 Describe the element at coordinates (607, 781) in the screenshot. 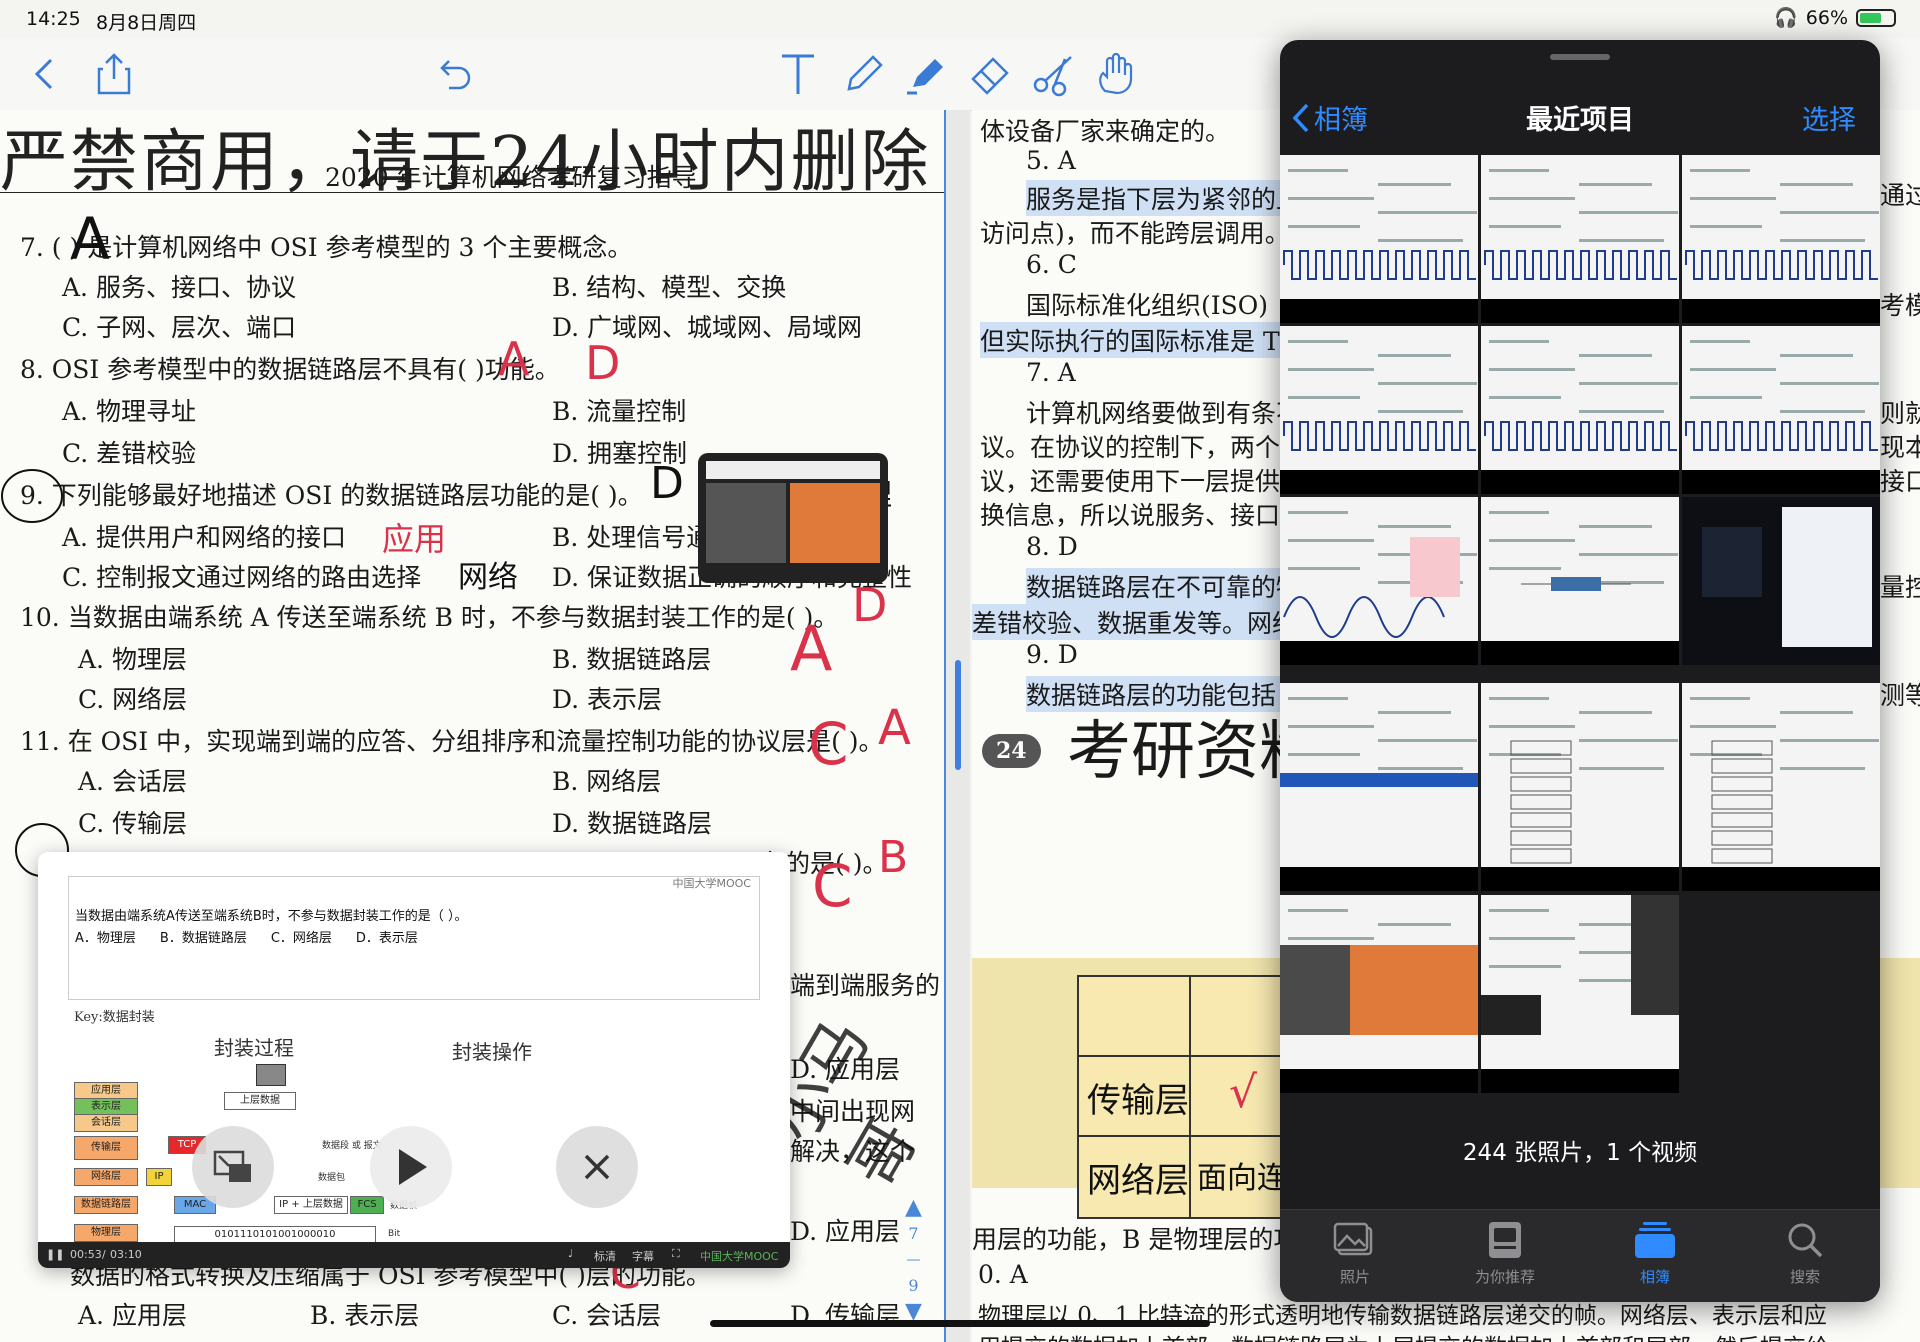

I see `option-line: B. 网络层` at that location.